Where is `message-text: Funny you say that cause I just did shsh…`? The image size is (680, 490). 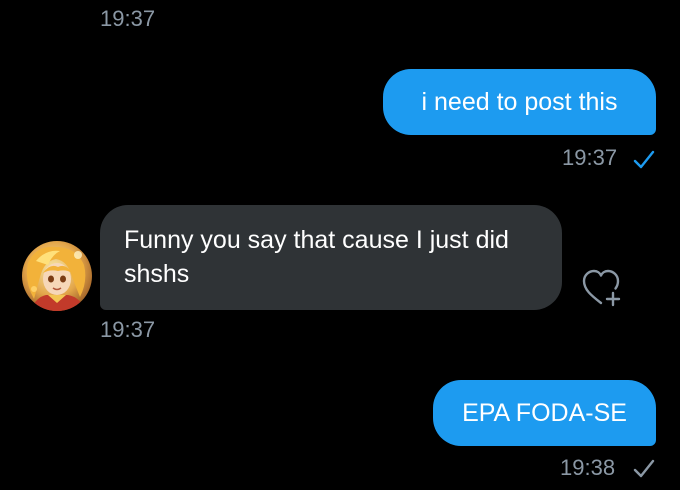 message-text: Funny you say that cause I just did shsh… is located at coordinates (316, 257).